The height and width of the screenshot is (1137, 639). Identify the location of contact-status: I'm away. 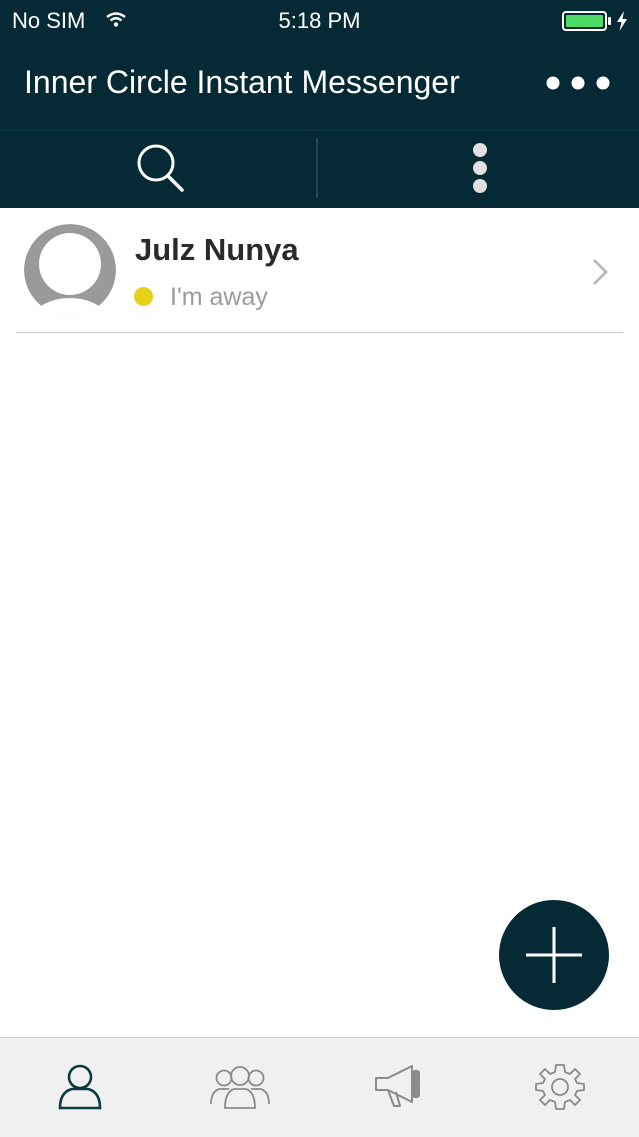
(219, 297).